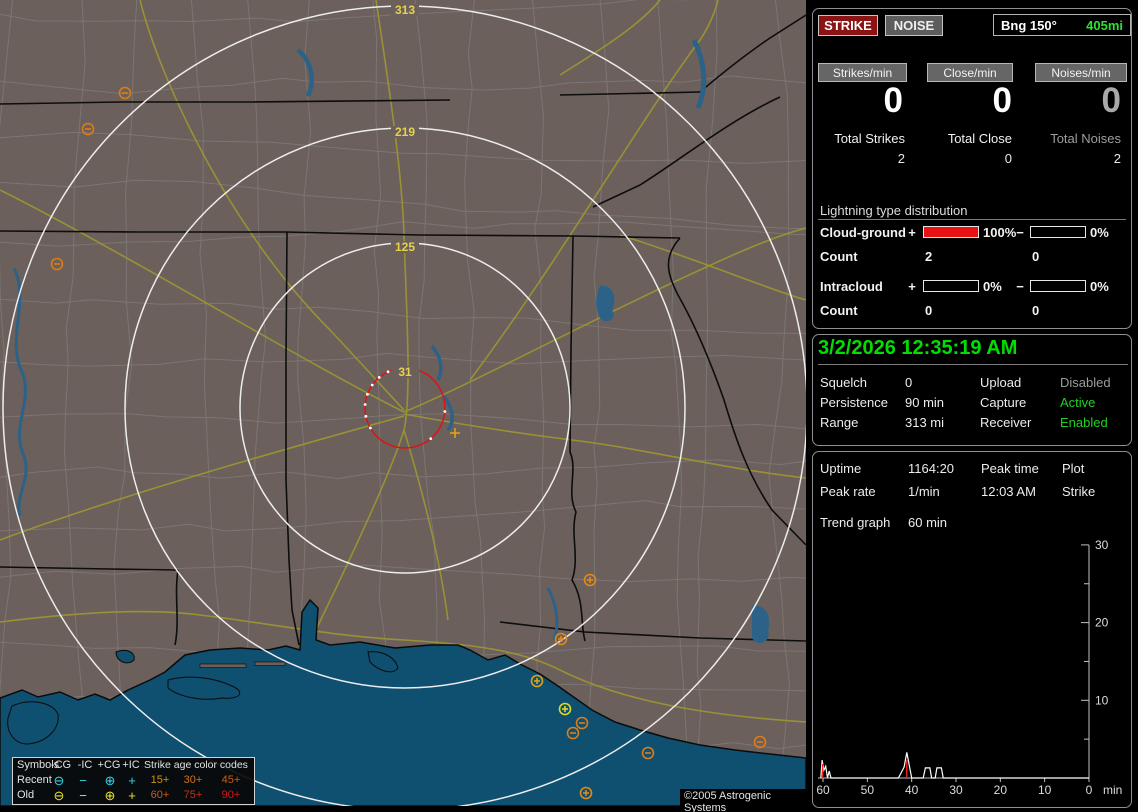  I want to click on svg-text: min, so click(1112, 790).